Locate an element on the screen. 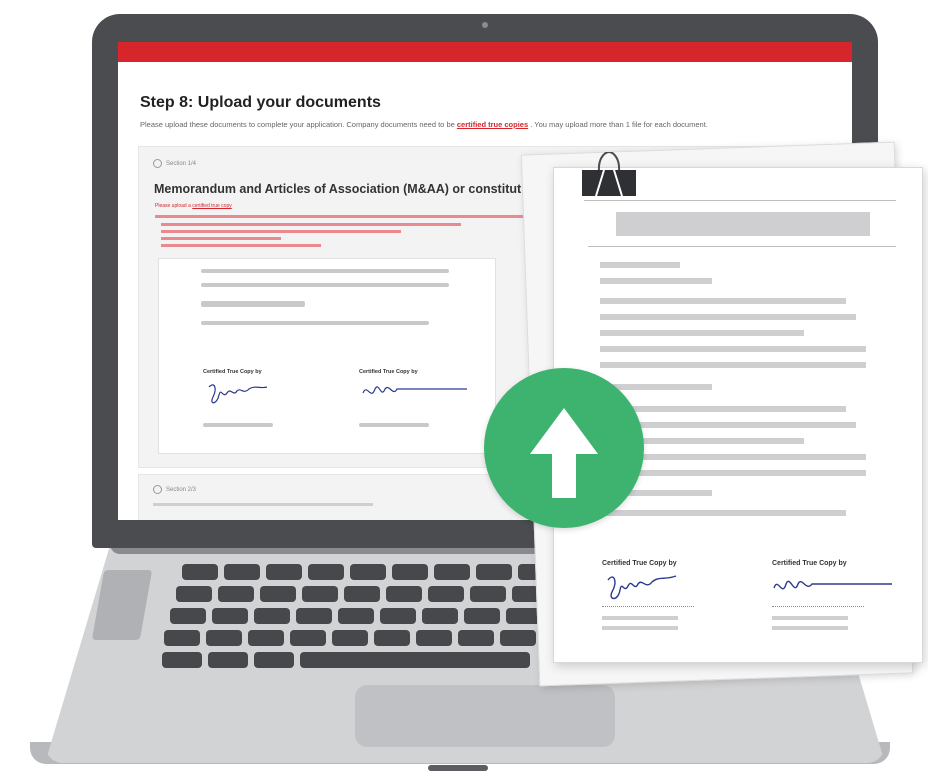  section-label: Section 1/4 is located at coordinates (181, 164).